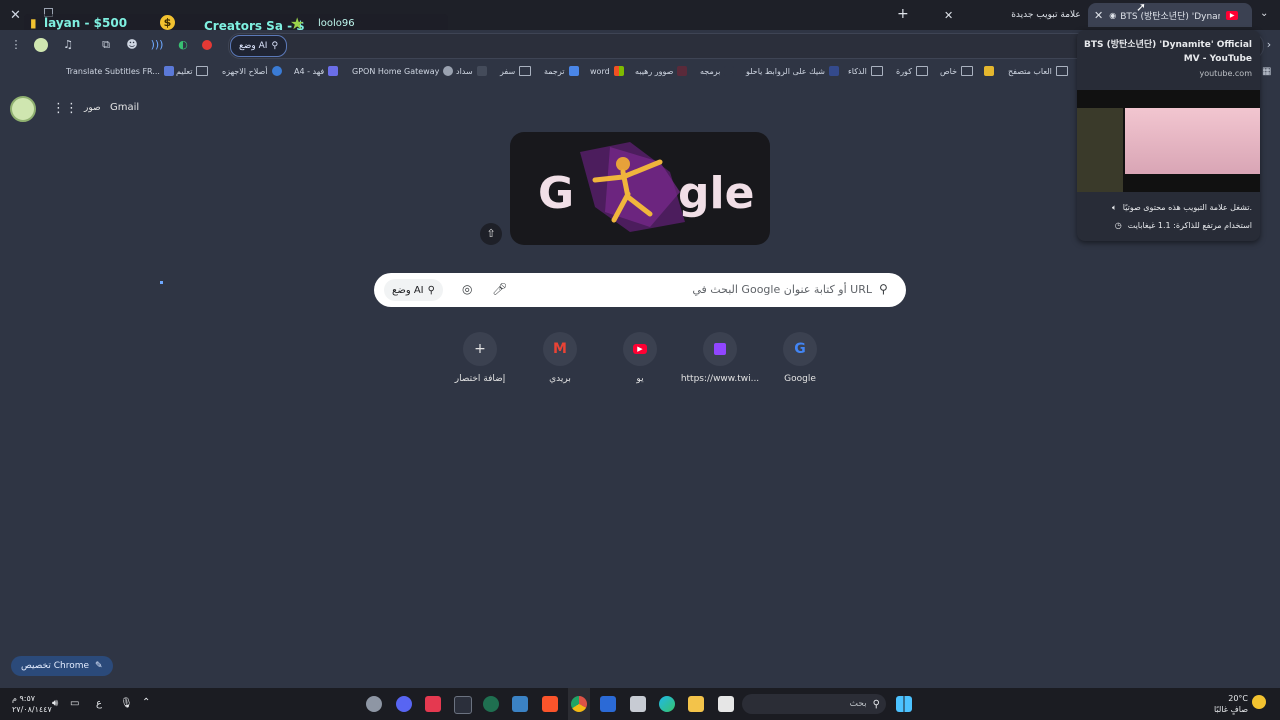 This screenshot has width=1280, height=720. Describe the element at coordinates (32, 704) in the screenshot. I see `clock: ٩:٥٧ م ٢٧/٠٨/١٤٤٧` at that location.